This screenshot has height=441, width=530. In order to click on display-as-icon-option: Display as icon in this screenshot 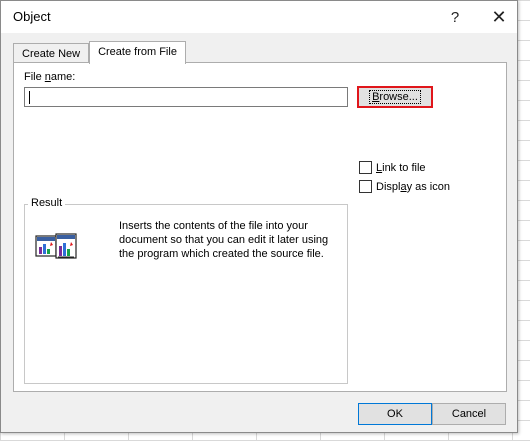, I will do `click(404, 186)`.